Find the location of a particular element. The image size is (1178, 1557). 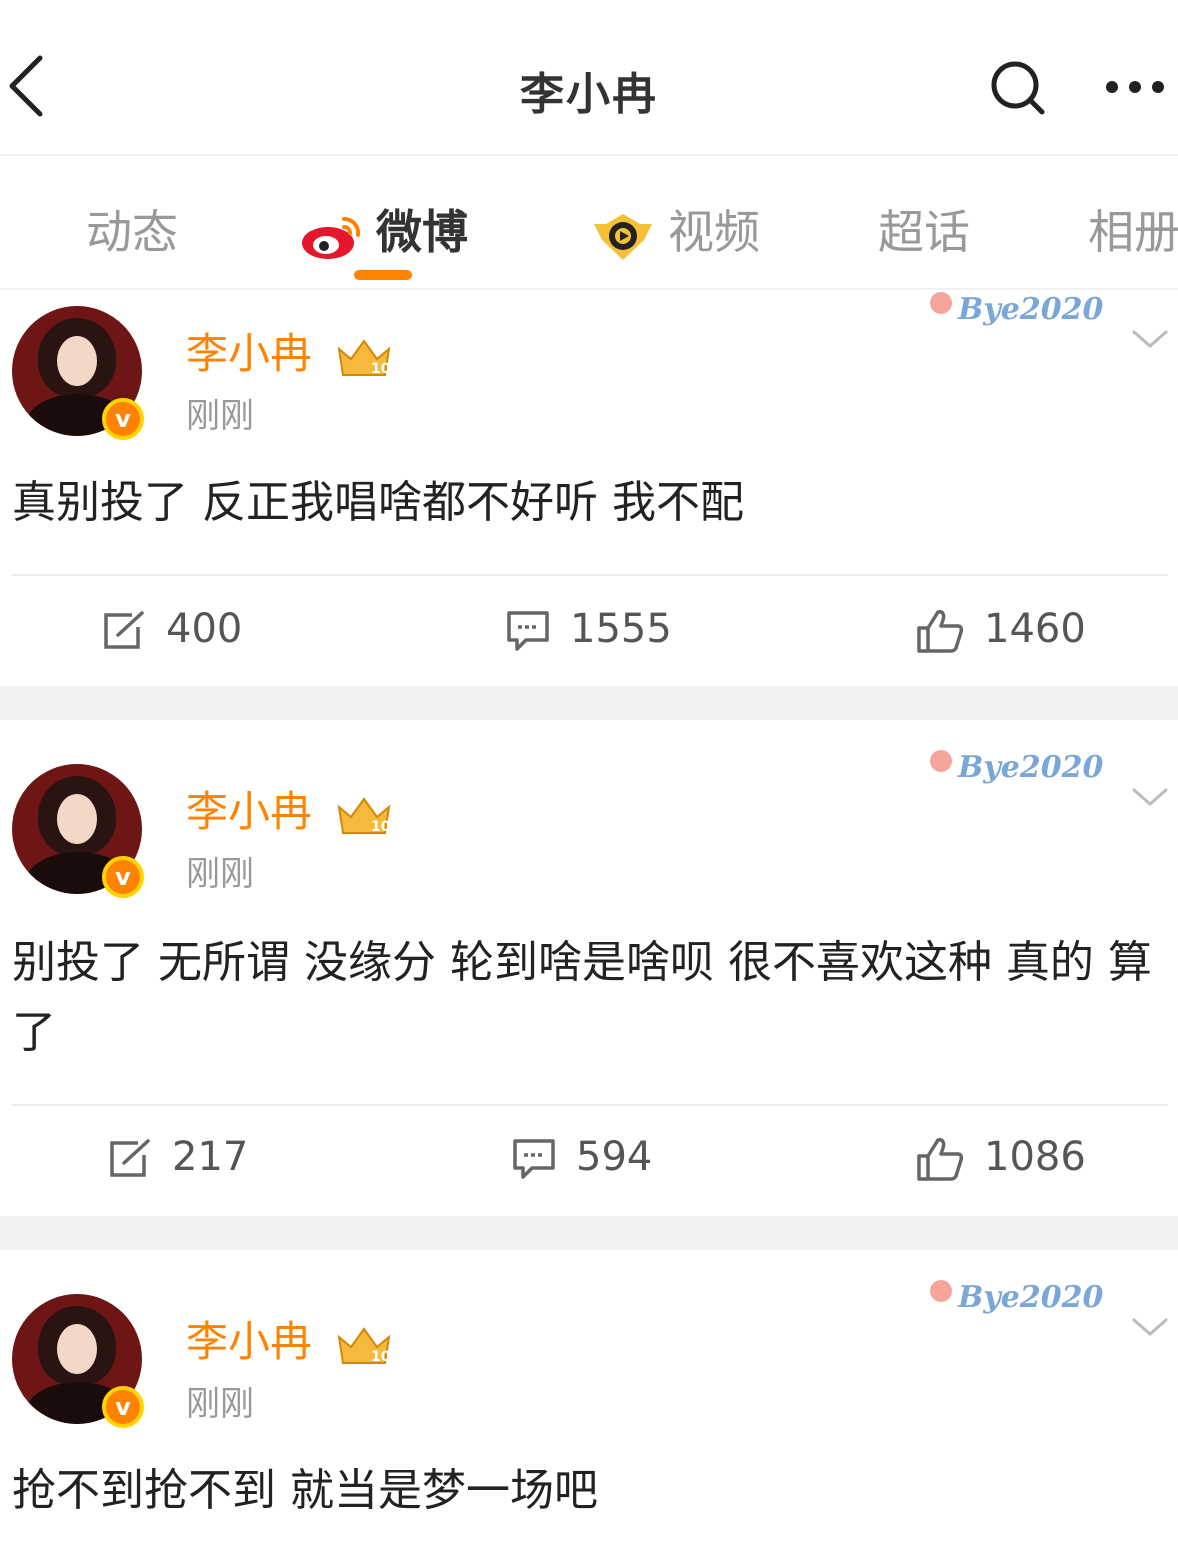

tab-video: 视频 is located at coordinates (676, 229).